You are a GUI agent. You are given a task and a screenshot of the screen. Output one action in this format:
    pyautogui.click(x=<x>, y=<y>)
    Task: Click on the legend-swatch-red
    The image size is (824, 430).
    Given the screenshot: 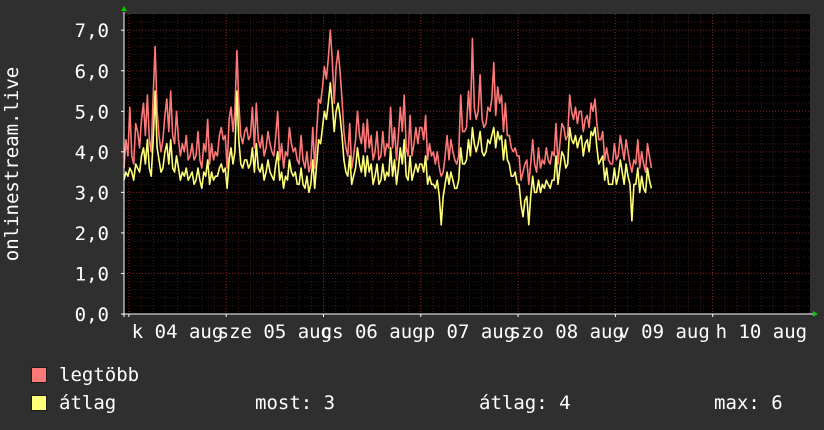 What is the action you would take?
    pyautogui.click(x=39, y=375)
    